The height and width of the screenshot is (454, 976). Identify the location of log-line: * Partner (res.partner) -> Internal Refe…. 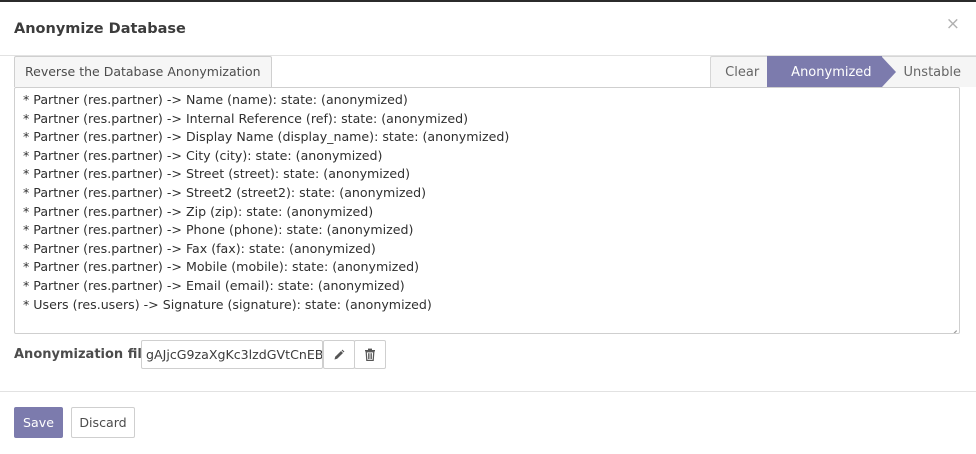
(245, 118).